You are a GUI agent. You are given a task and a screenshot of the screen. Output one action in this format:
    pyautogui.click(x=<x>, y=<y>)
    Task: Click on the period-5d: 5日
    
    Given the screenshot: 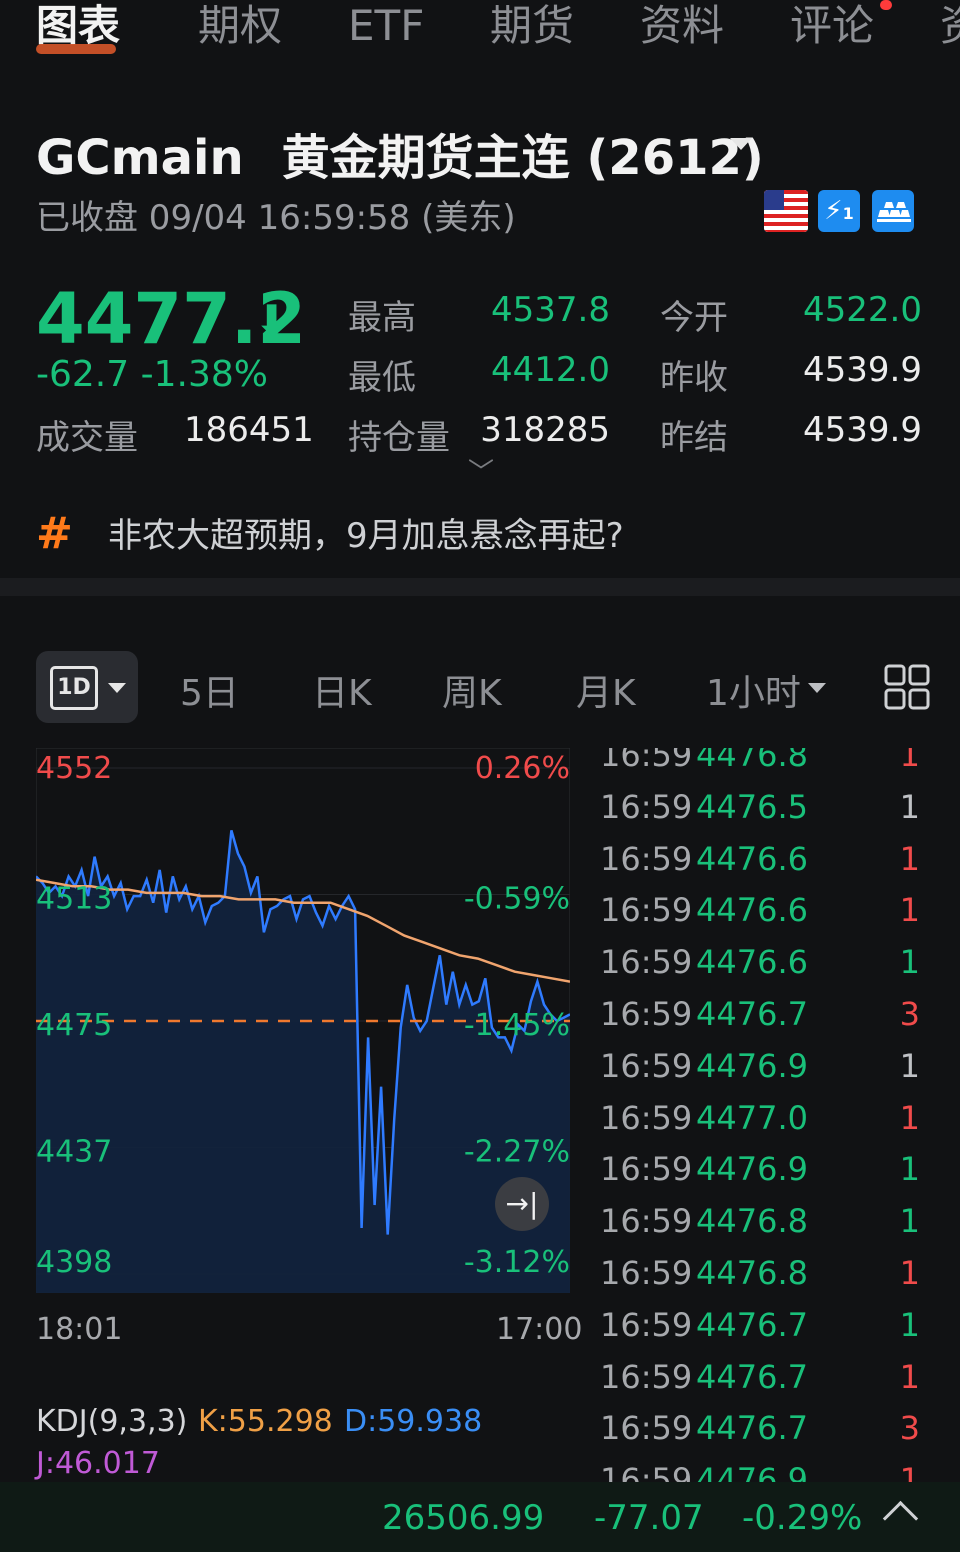 What is the action you would take?
    pyautogui.click(x=209, y=690)
    